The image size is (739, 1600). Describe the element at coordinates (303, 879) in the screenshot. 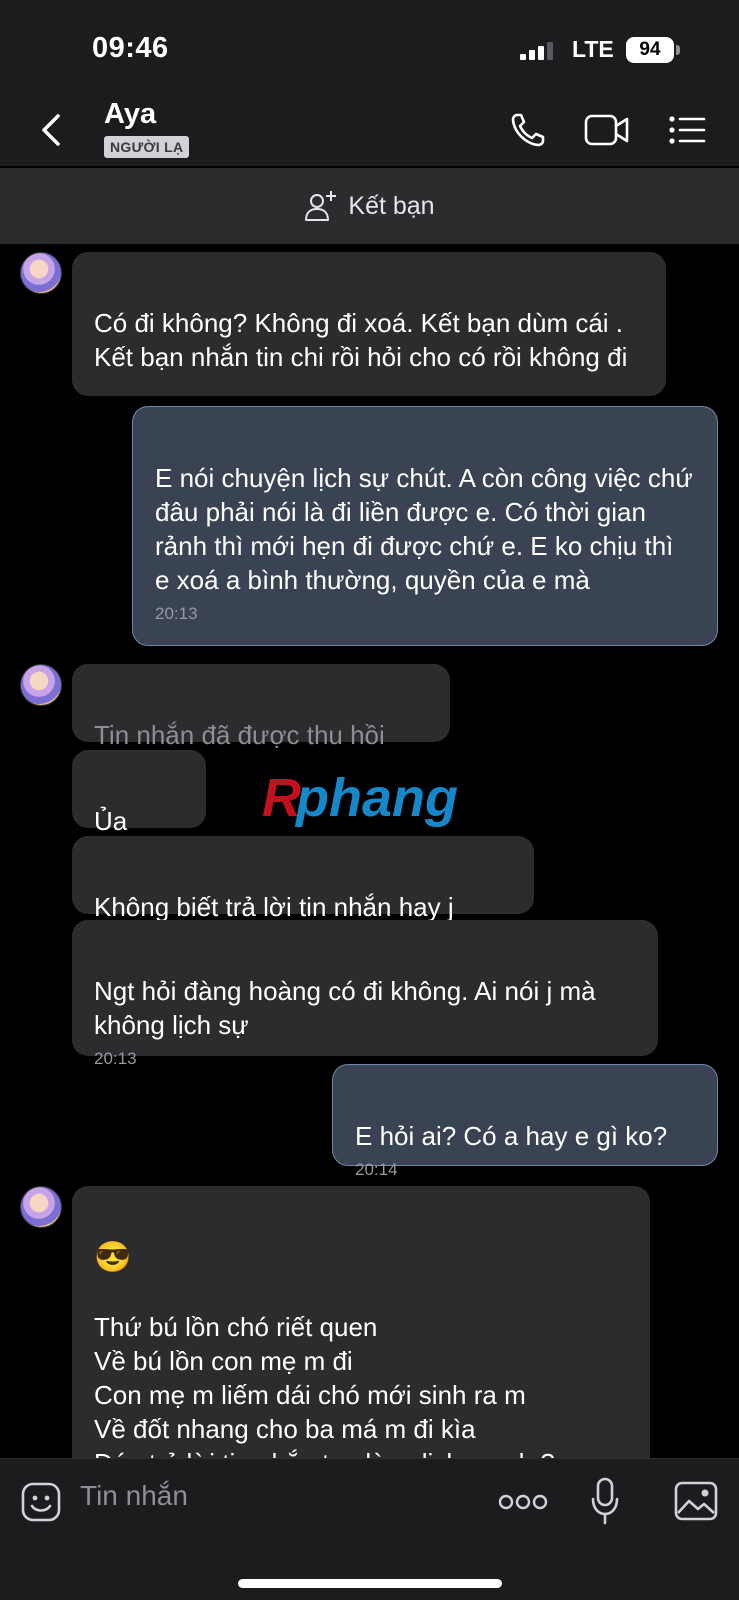

I see `message-bubble: Không biết trả lời tin nhắn hay j` at that location.